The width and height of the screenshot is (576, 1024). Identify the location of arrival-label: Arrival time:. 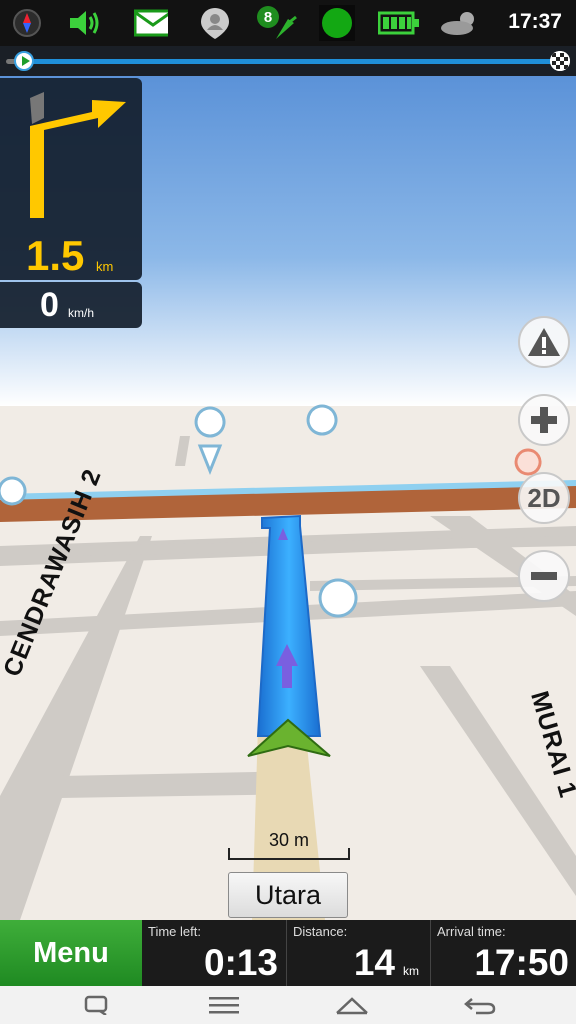
(471, 931).